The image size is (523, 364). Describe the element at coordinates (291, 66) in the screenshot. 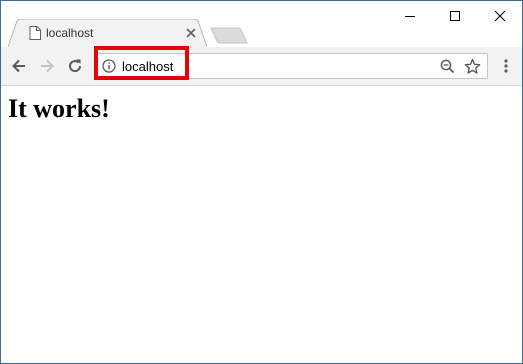

I see `address-bar: localhost` at that location.